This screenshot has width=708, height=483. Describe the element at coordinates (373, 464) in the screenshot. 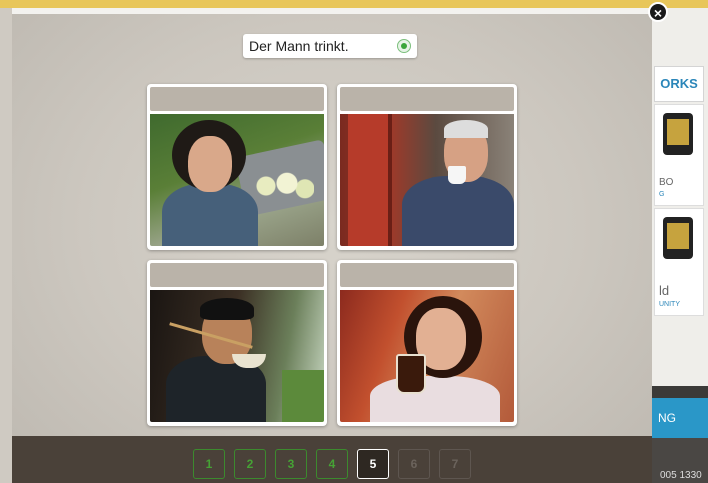

I see `page-button-5-current: 5` at that location.